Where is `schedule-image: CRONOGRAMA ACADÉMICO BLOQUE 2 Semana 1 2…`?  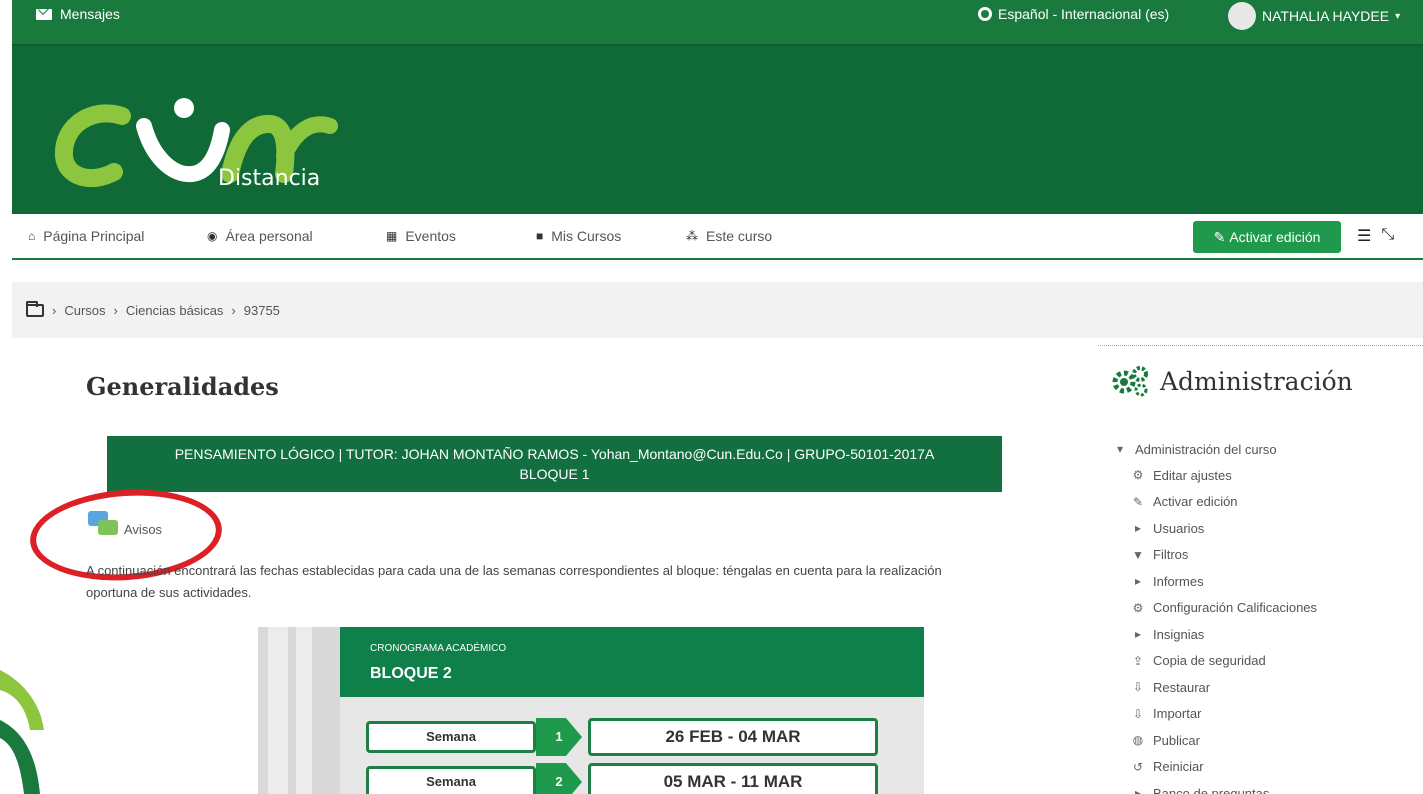 schedule-image: CRONOGRAMA ACADÉMICO BLOQUE 2 Semana 1 2… is located at coordinates (591, 710).